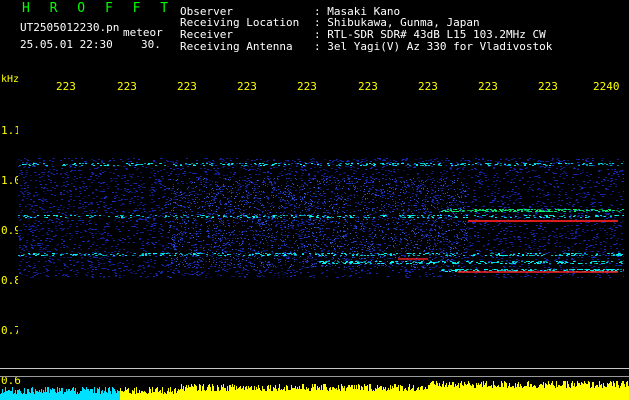  What do you see at coordinates (98, 8) in the screenshot?
I see `brand-title: H R O F F T` at bounding box center [98, 8].